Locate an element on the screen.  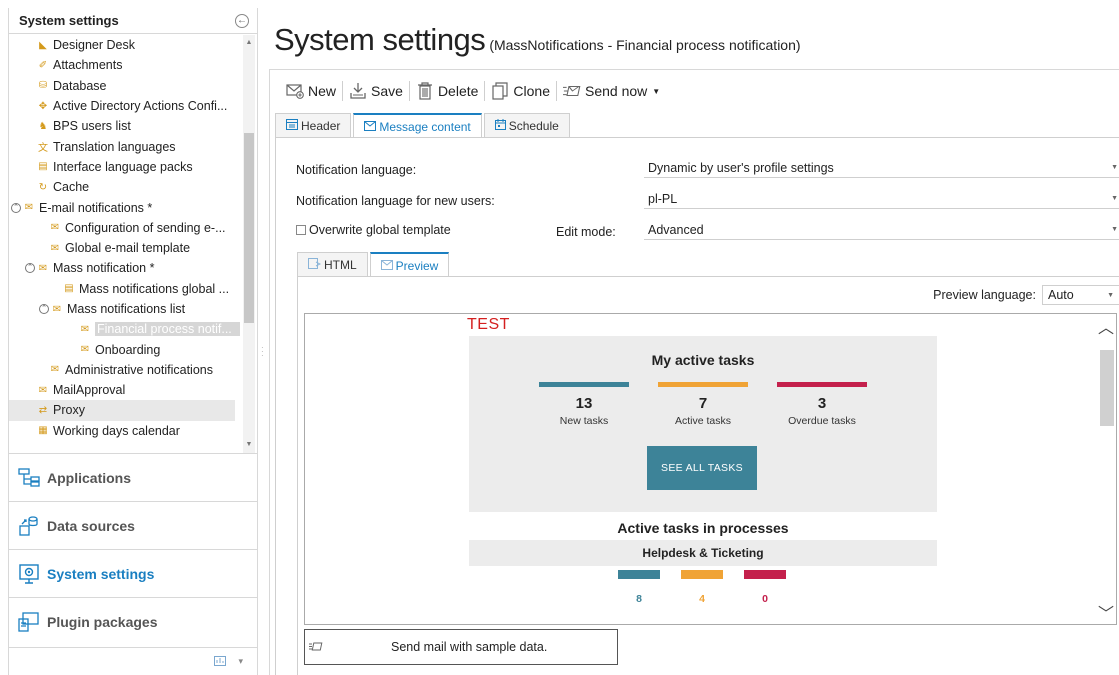
tree-item-label: Cache is located at coordinates (71, 187).